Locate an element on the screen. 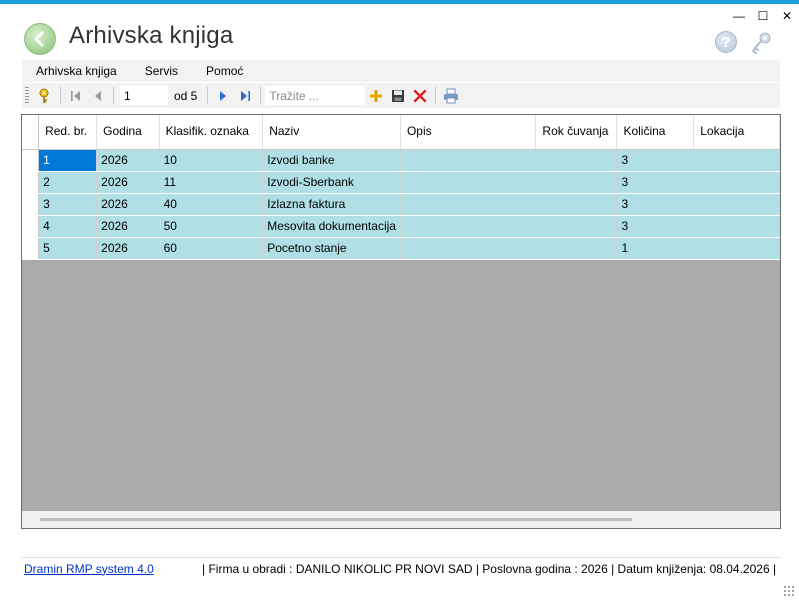 The height and width of the screenshot is (600, 799). first-record-icon is located at coordinates (75, 95).